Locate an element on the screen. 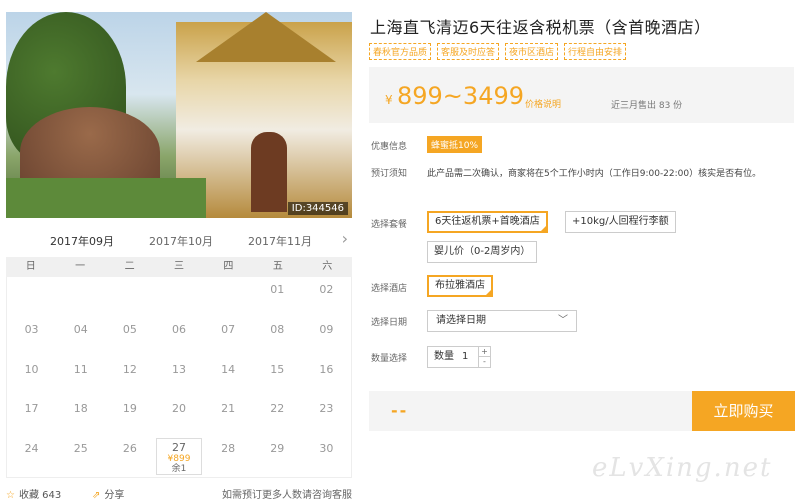  product-tags: 春秋官方品质 客服及时应答 夜市区酒店 行程自由安排 is located at coordinates (498, 51).